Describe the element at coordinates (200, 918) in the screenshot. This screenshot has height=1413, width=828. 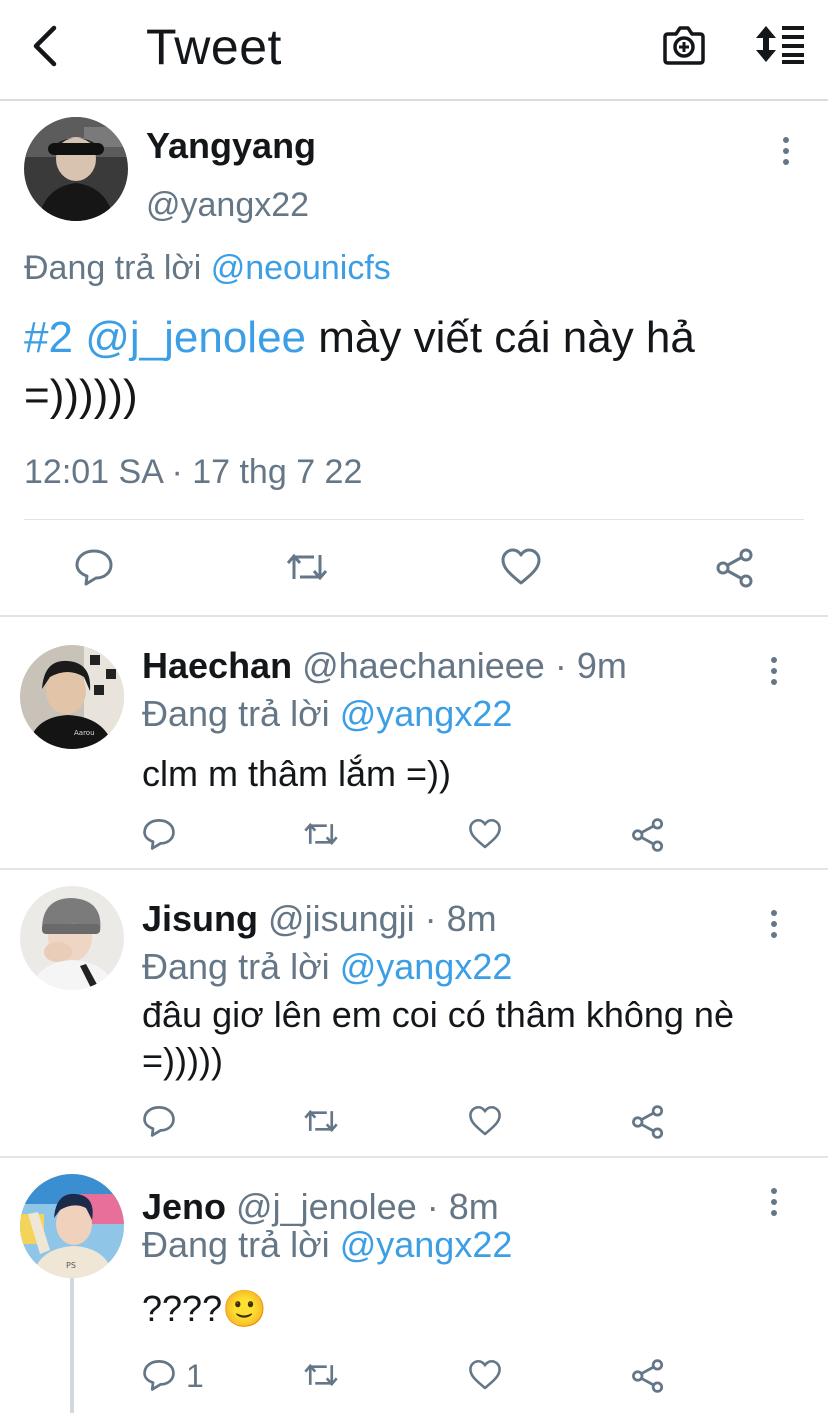
I see `author-name: Jisung` at that location.